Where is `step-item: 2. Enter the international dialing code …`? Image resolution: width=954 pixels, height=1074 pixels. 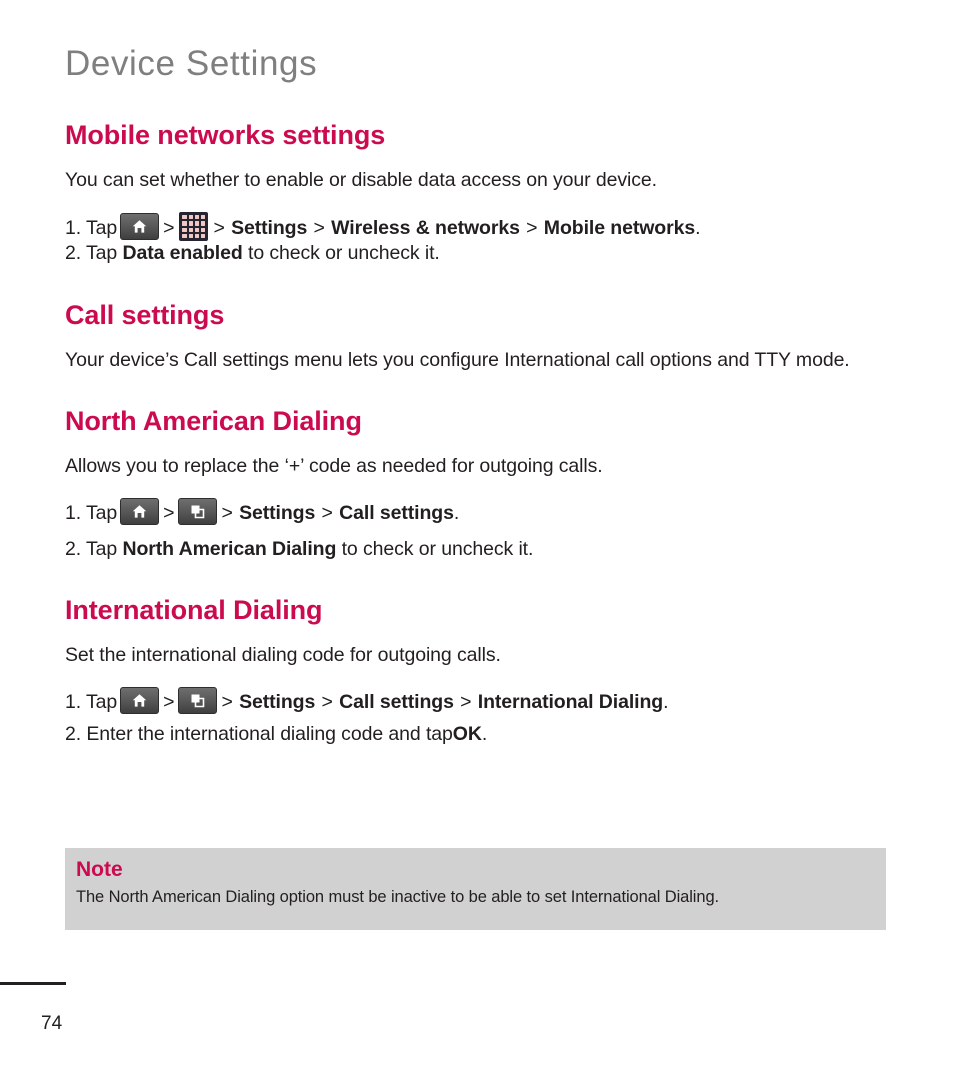
step-item: 2. Enter the international dialing code … is located at coordinates (480, 734).